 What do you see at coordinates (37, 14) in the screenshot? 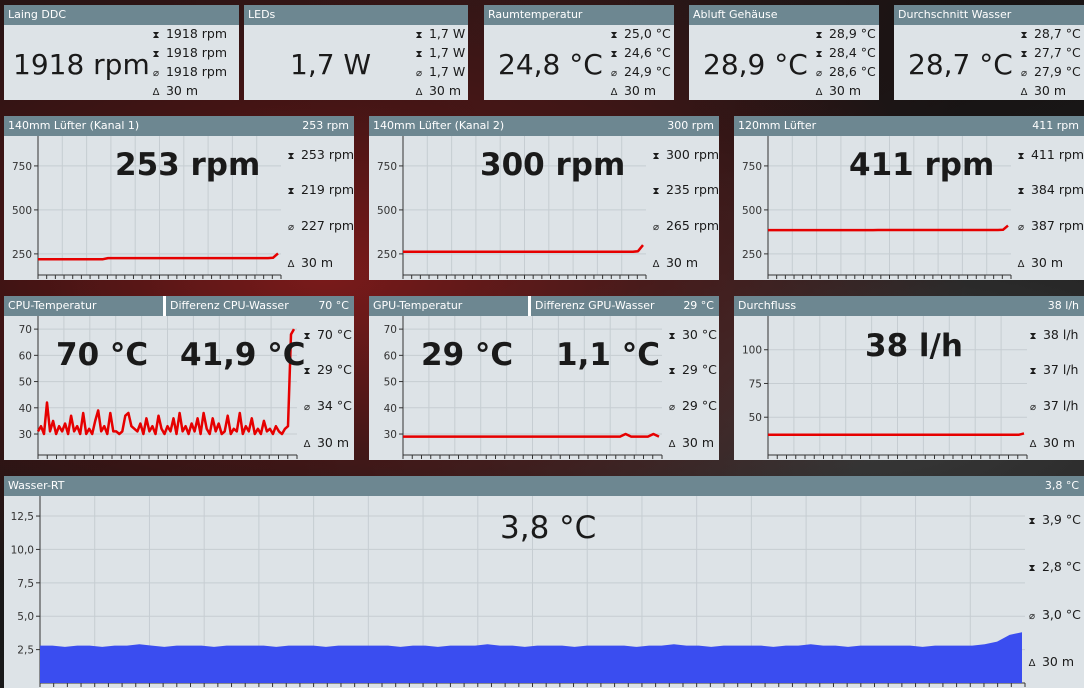
I see `tile-title: Laing DDC` at bounding box center [37, 14].